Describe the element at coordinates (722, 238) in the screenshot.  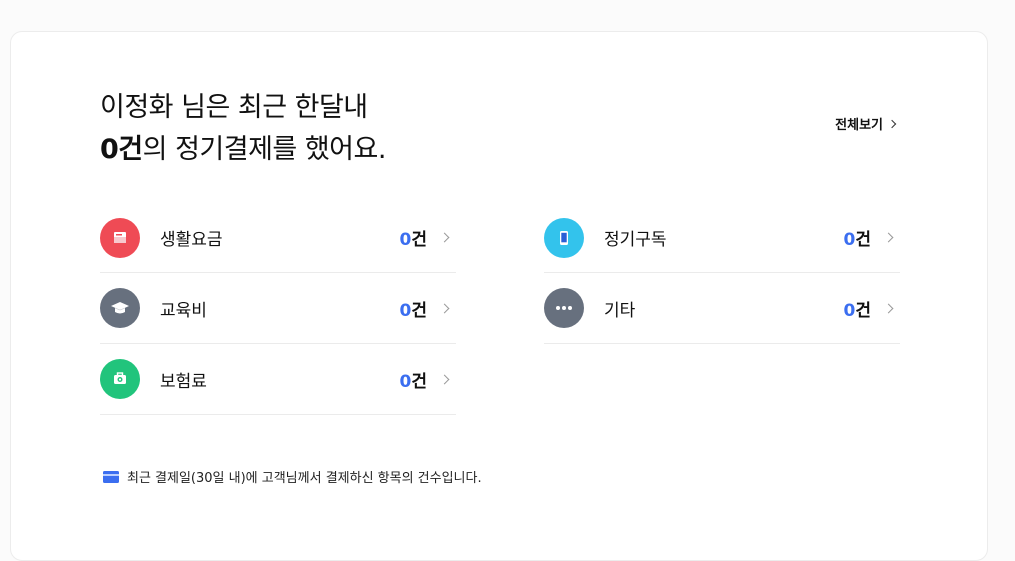
I see `category-row-subscription: 정기구독 0건` at that location.